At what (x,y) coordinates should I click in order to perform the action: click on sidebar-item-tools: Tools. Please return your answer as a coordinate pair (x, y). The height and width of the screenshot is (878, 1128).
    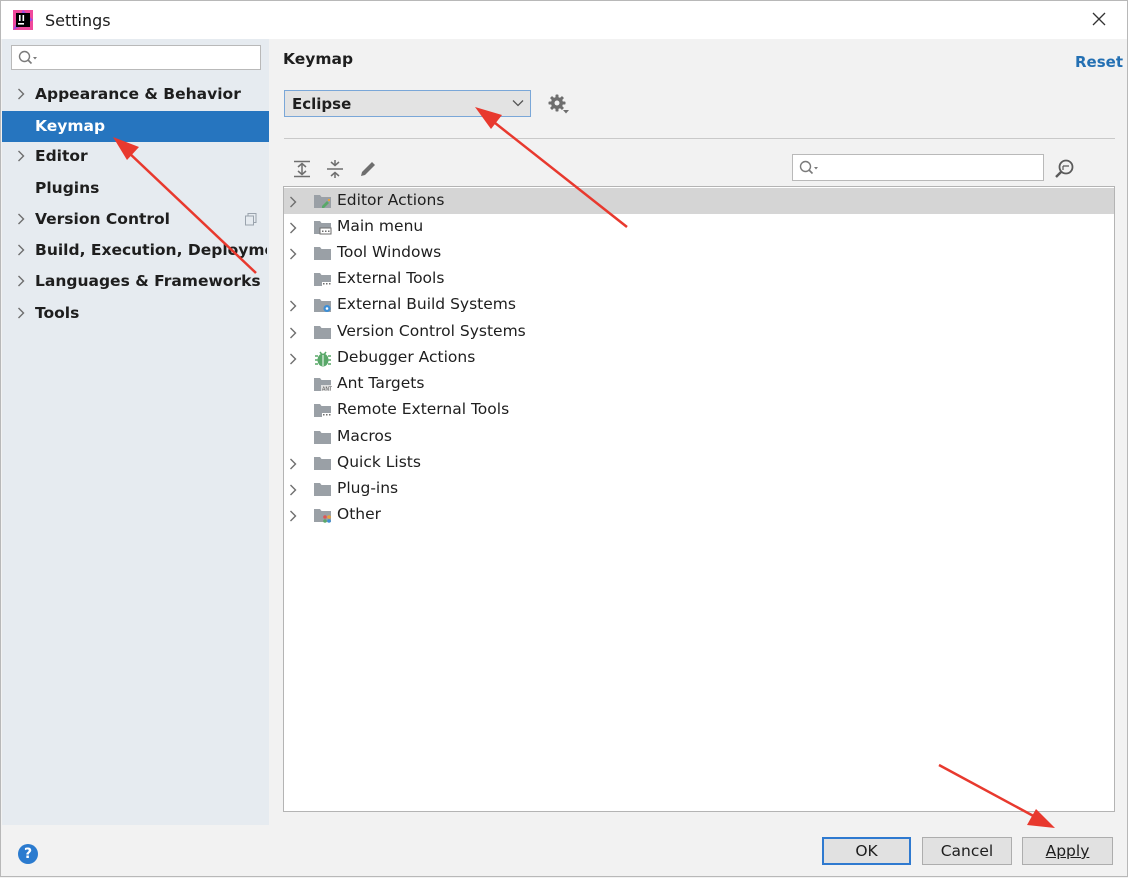
    Looking at the image, I should click on (135, 313).